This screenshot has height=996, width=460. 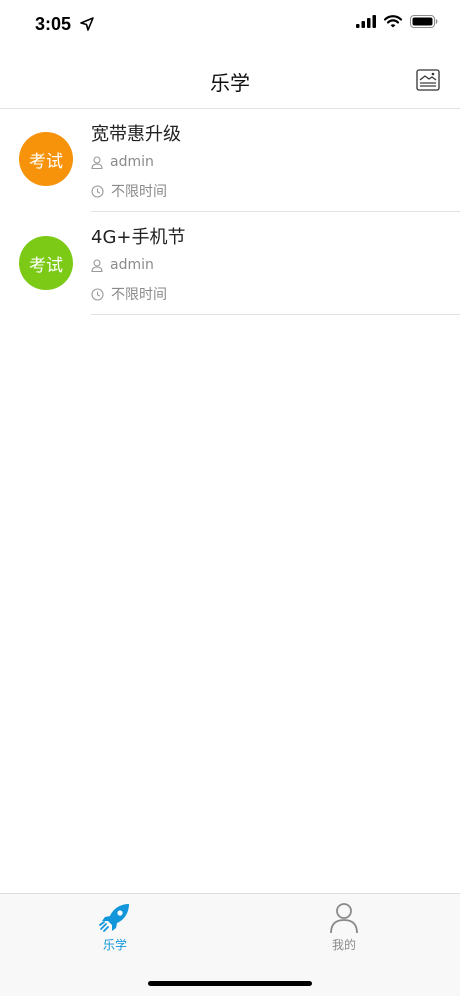 I want to click on tab-label: 我的, so click(x=343, y=945).